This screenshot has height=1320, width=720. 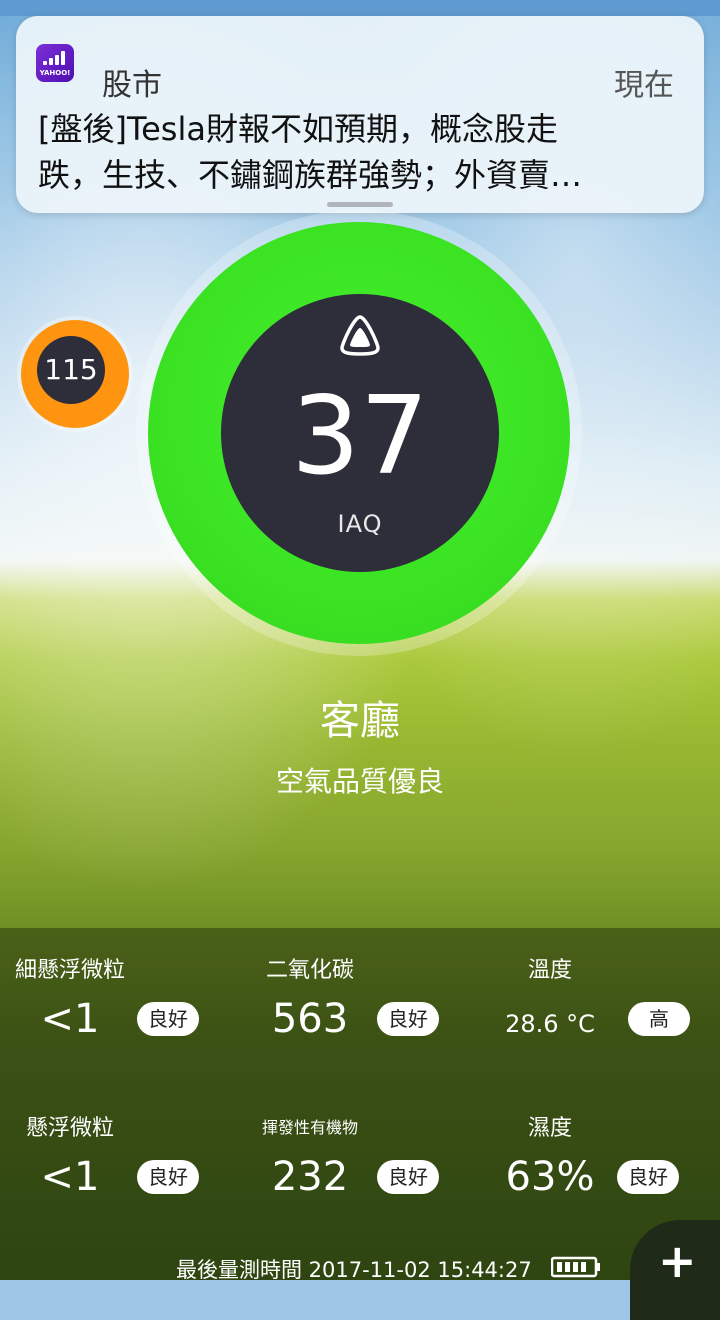 I want to click on status-bar, so click(x=360, y=8).